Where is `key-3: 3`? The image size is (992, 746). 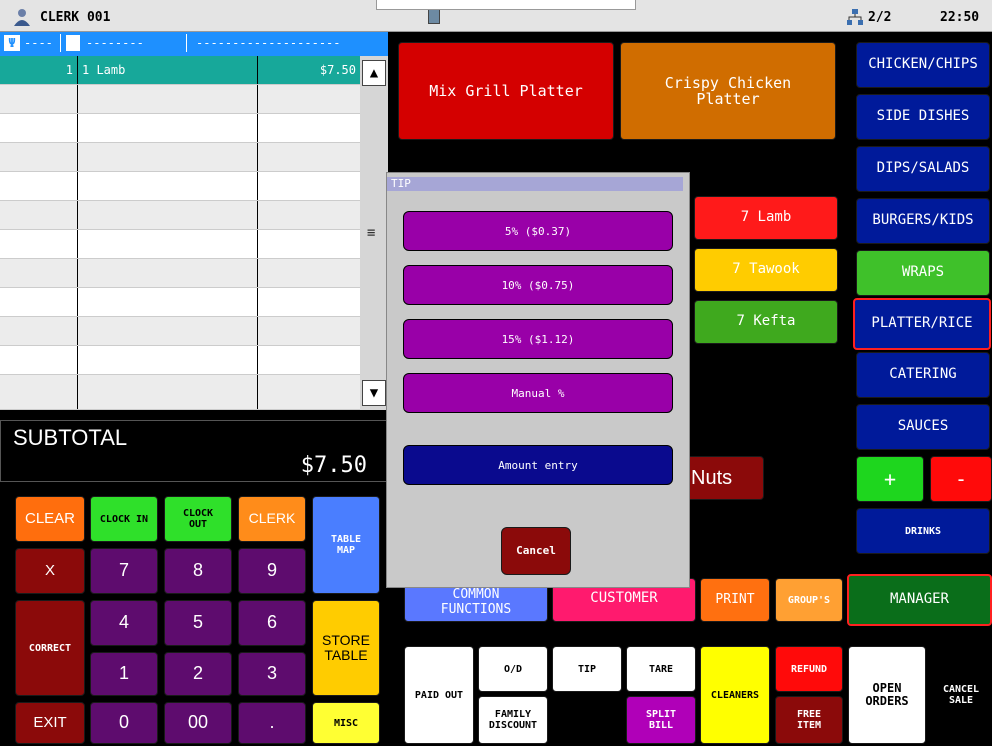
key-3: 3 is located at coordinates (272, 674).